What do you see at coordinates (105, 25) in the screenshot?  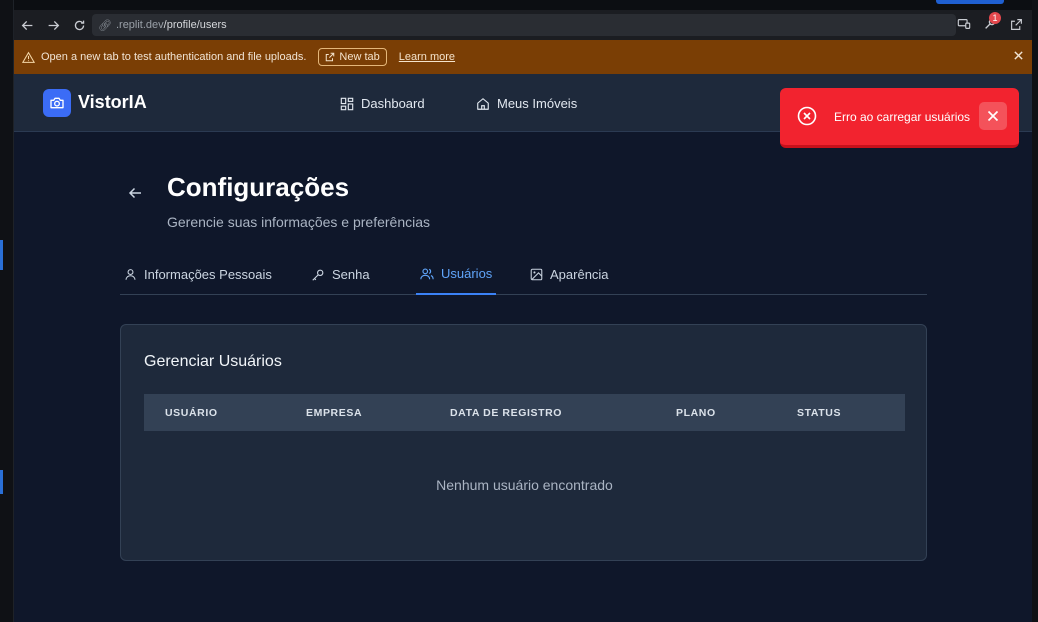 I see `link-icon: 🔗︎` at bounding box center [105, 25].